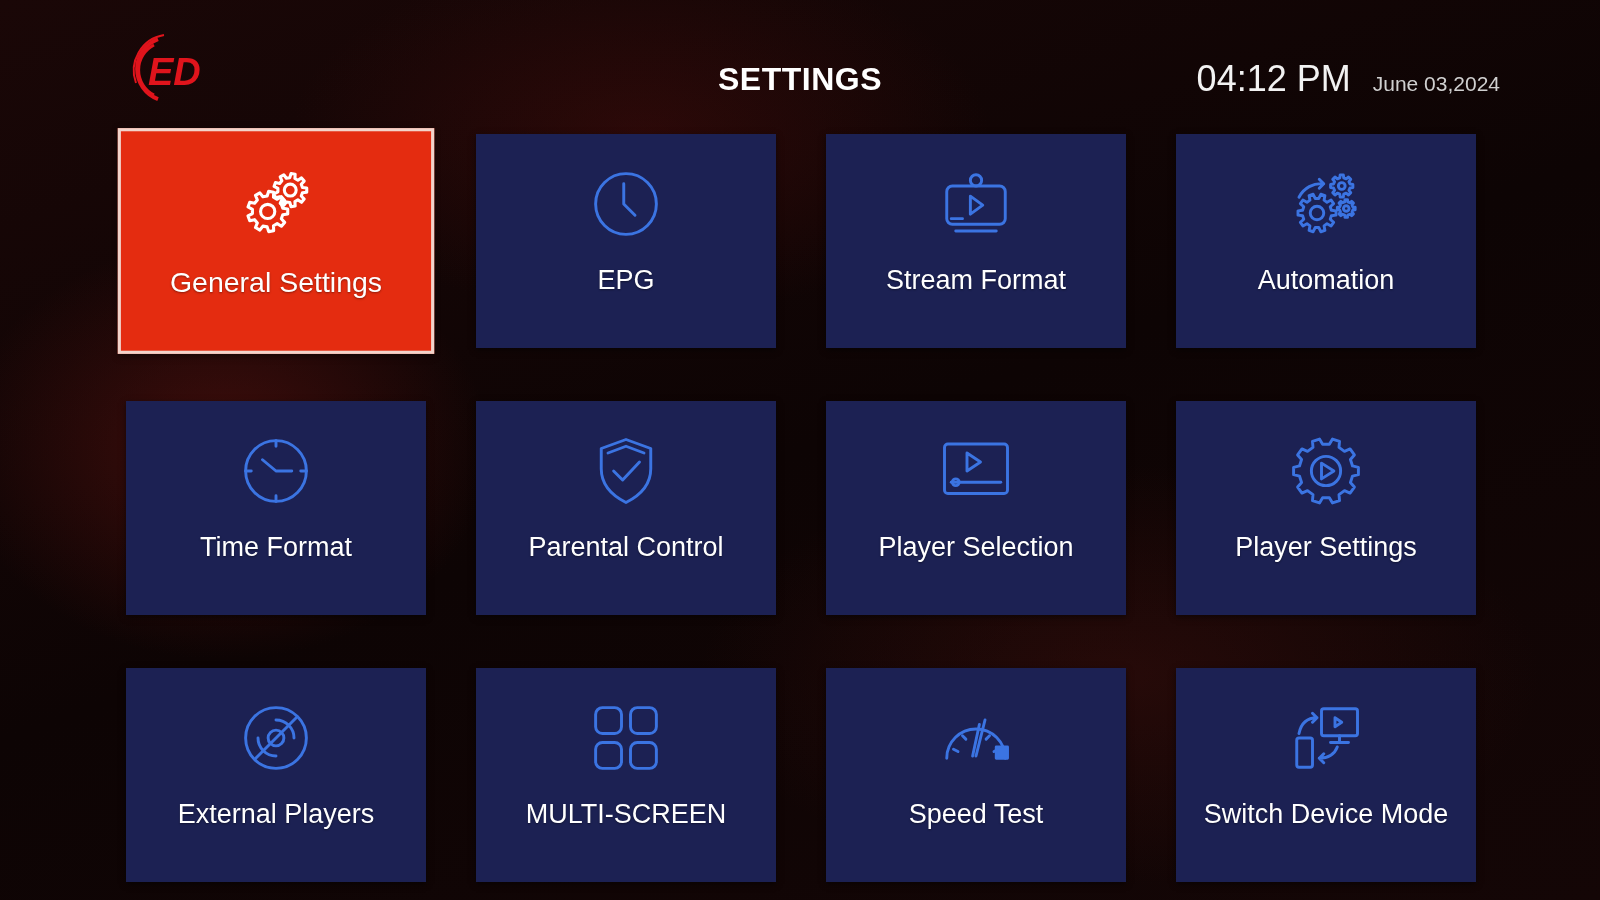 This screenshot has width=1600, height=900. I want to click on settings-tile: Time Format, so click(276, 508).